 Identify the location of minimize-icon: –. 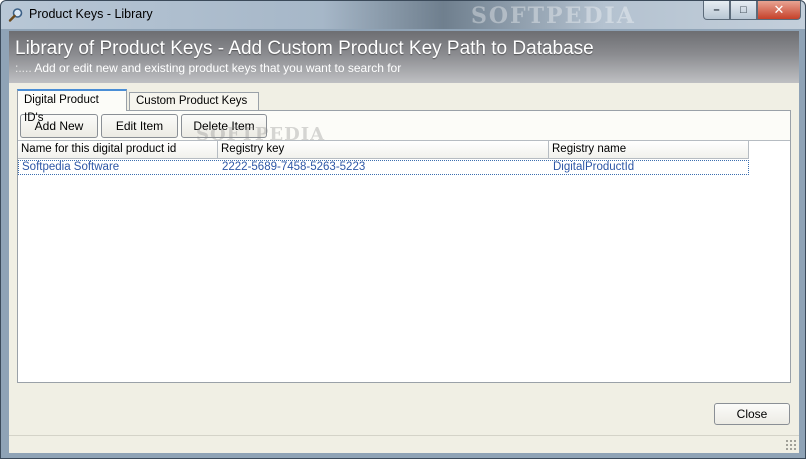
(716, 10).